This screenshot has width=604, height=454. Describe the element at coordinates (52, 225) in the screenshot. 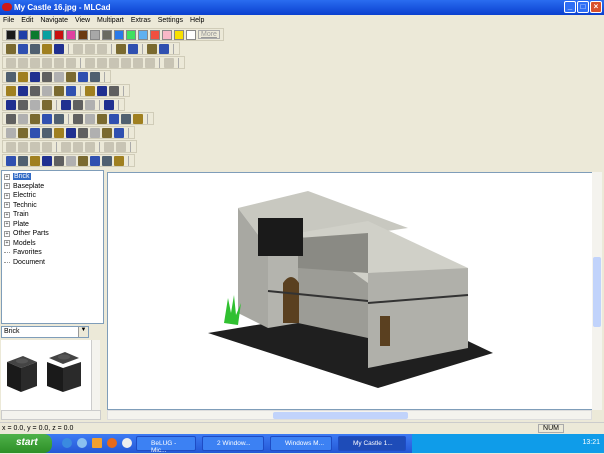

I see `tree-item-plate: + Plate` at that location.